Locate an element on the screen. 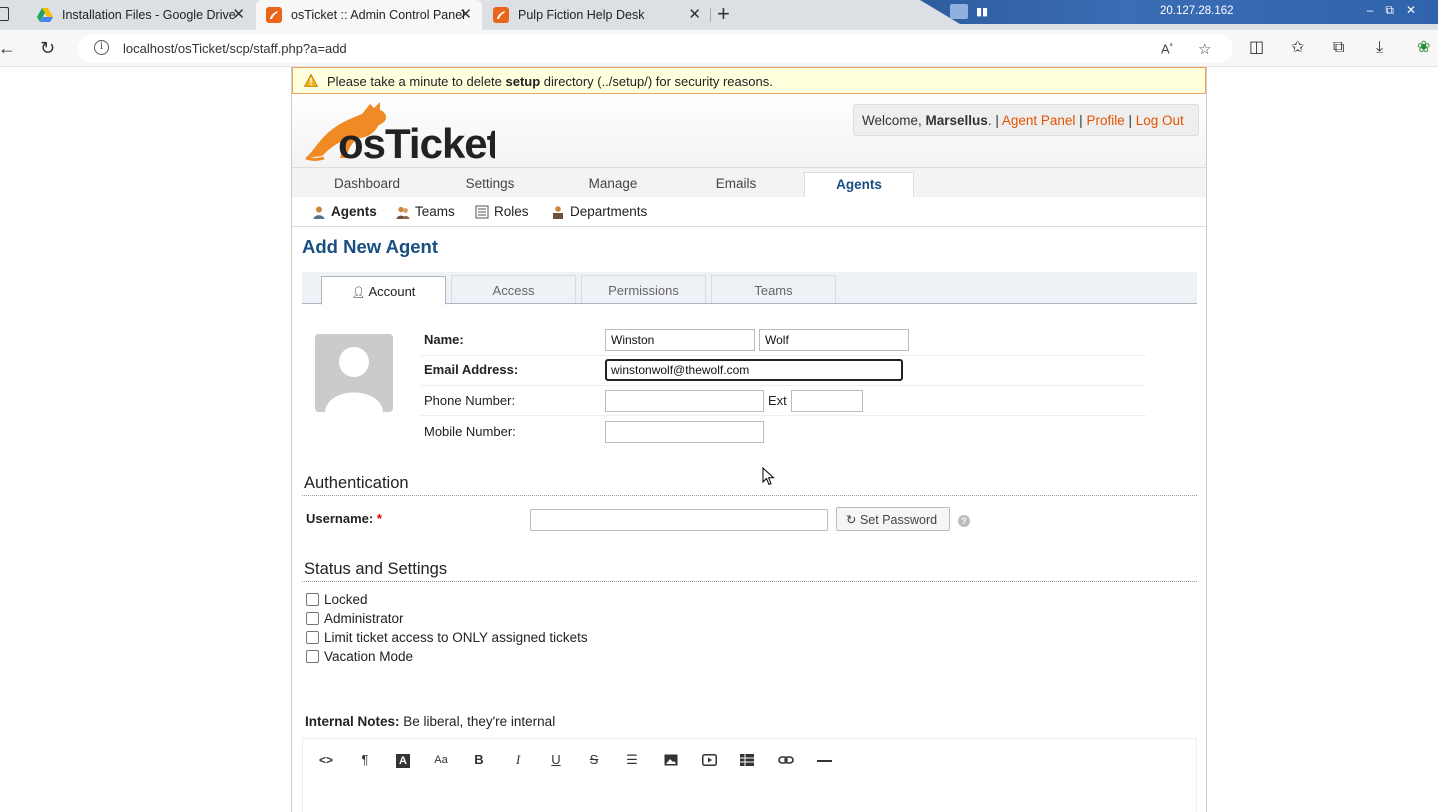 The width and height of the screenshot is (1438, 812). table-glyph is located at coordinates (747, 760).